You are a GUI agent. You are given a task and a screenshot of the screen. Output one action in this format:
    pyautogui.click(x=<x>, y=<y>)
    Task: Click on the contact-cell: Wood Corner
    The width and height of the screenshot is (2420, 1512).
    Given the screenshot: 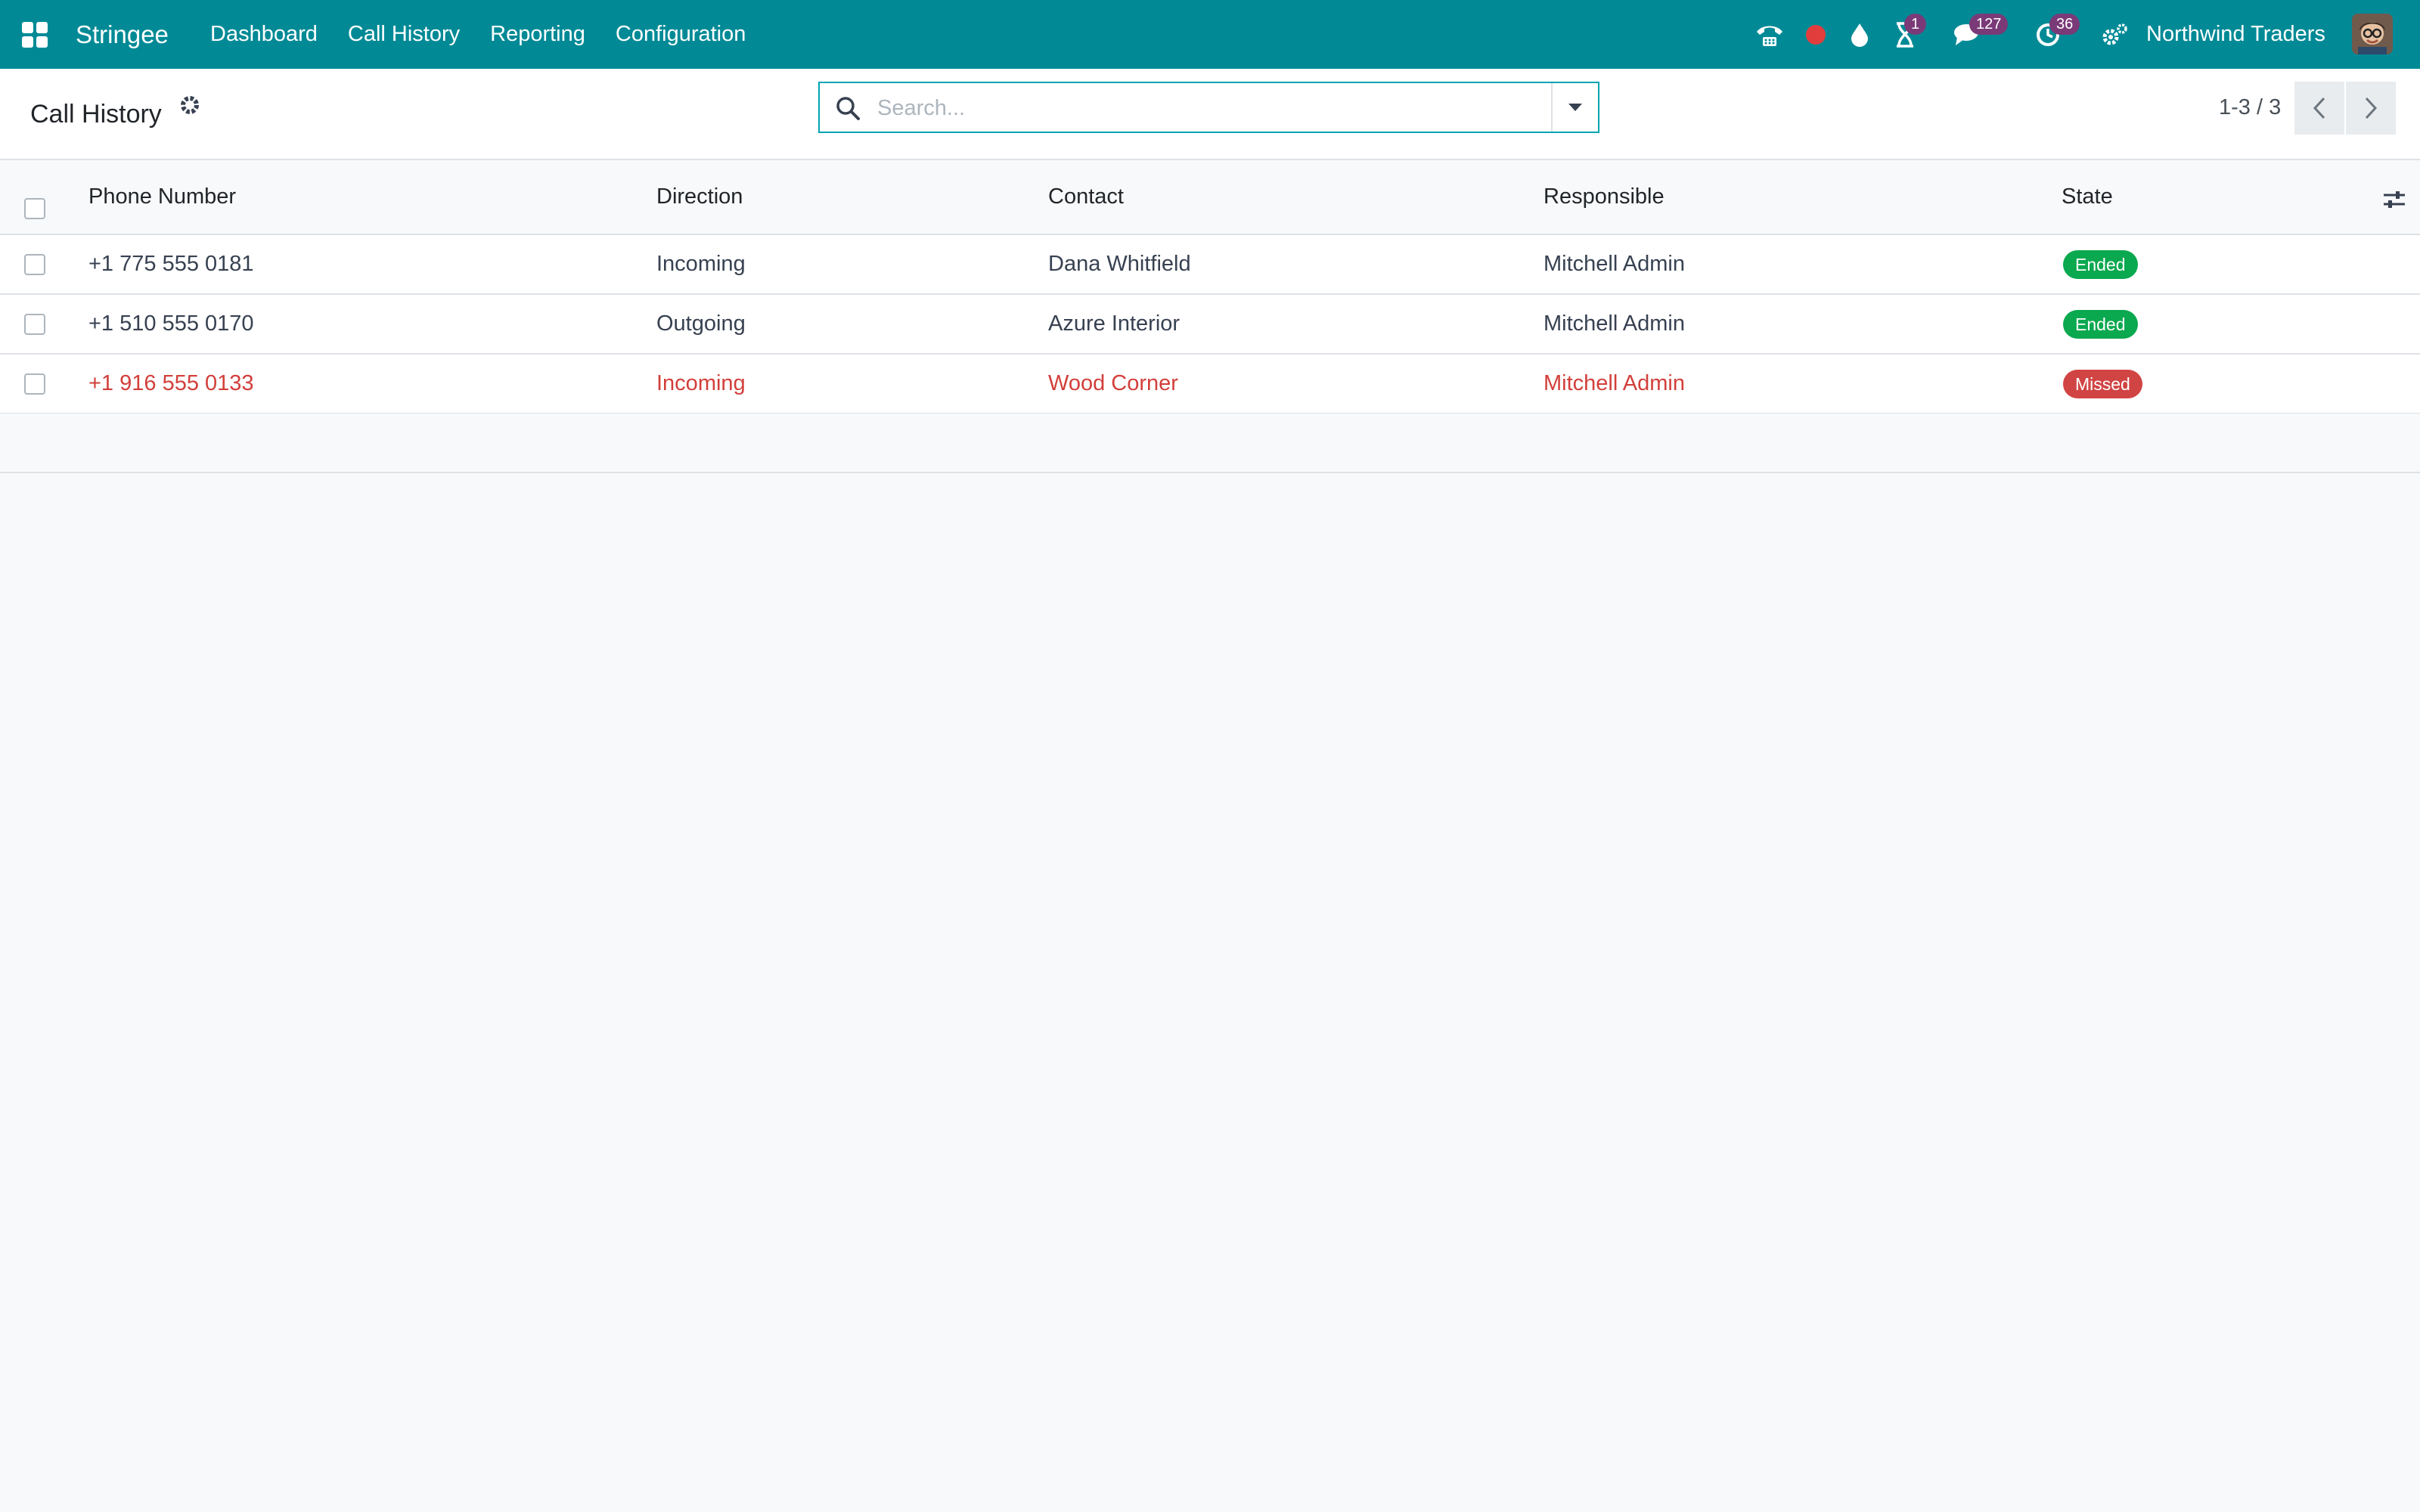 What is the action you would take?
    pyautogui.click(x=1113, y=383)
    